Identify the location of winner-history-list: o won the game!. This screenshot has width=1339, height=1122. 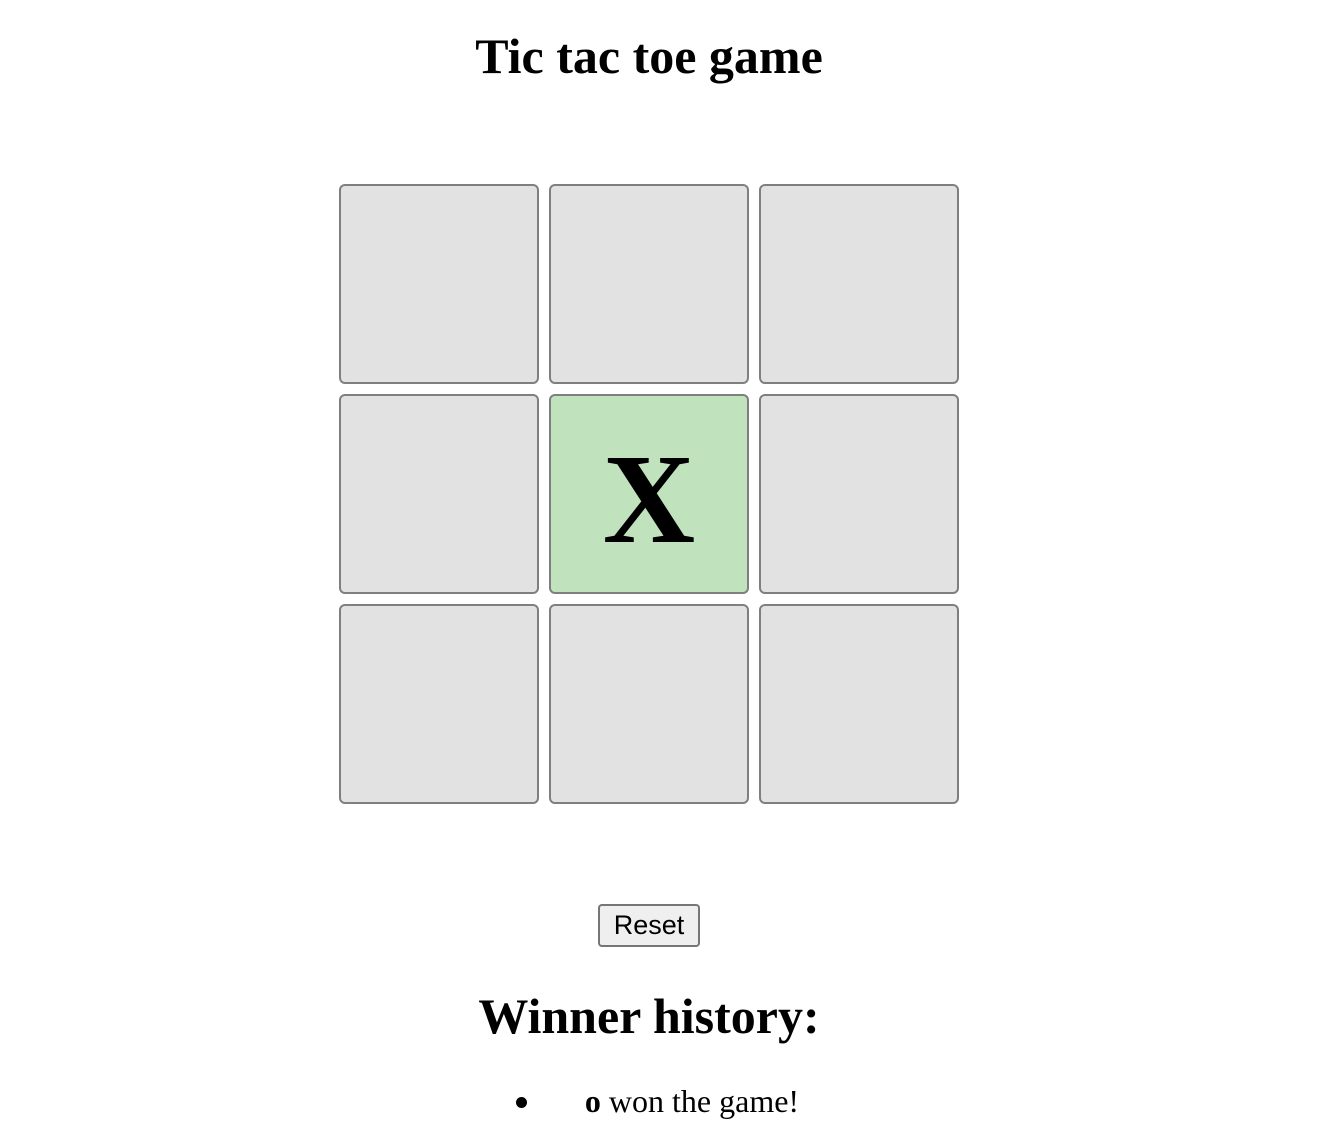
(649, 1101).